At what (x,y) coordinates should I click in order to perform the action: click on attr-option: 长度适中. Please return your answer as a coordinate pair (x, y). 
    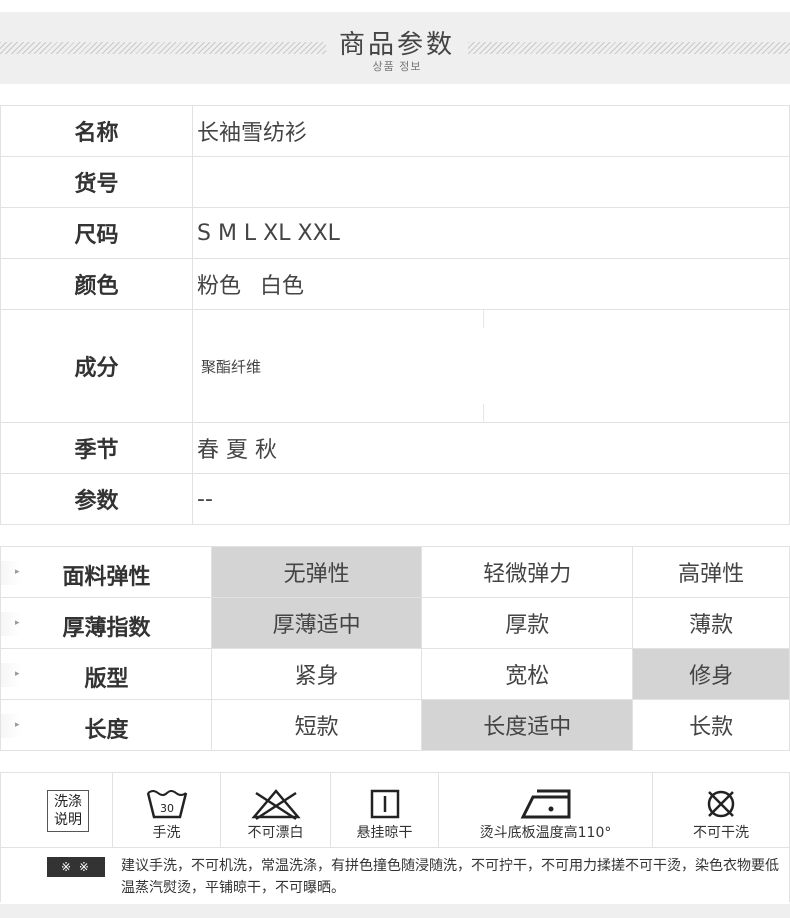
    Looking at the image, I should click on (527, 725).